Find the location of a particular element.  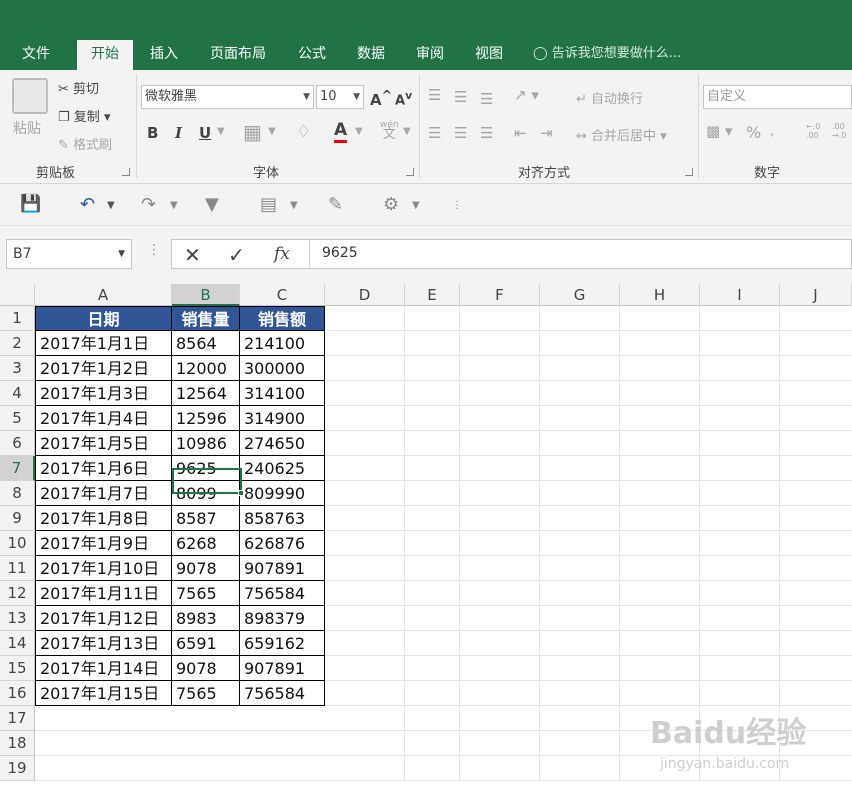

row-header-17: 17 is located at coordinates (17, 718).